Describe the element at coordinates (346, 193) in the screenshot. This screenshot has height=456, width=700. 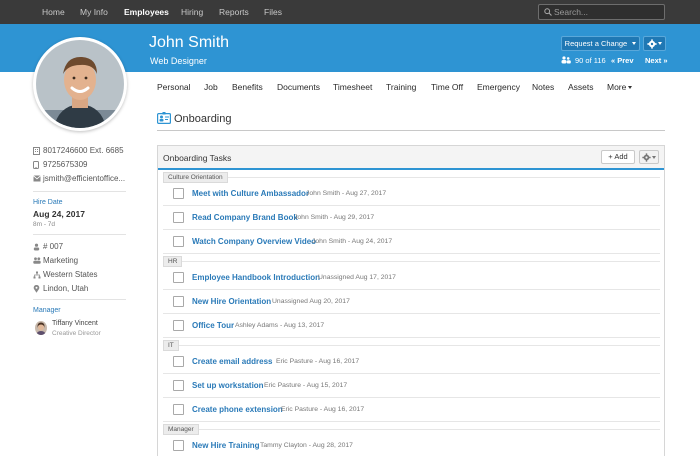
I see `task-meta: John Smith - Aug 27, 2017` at that location.